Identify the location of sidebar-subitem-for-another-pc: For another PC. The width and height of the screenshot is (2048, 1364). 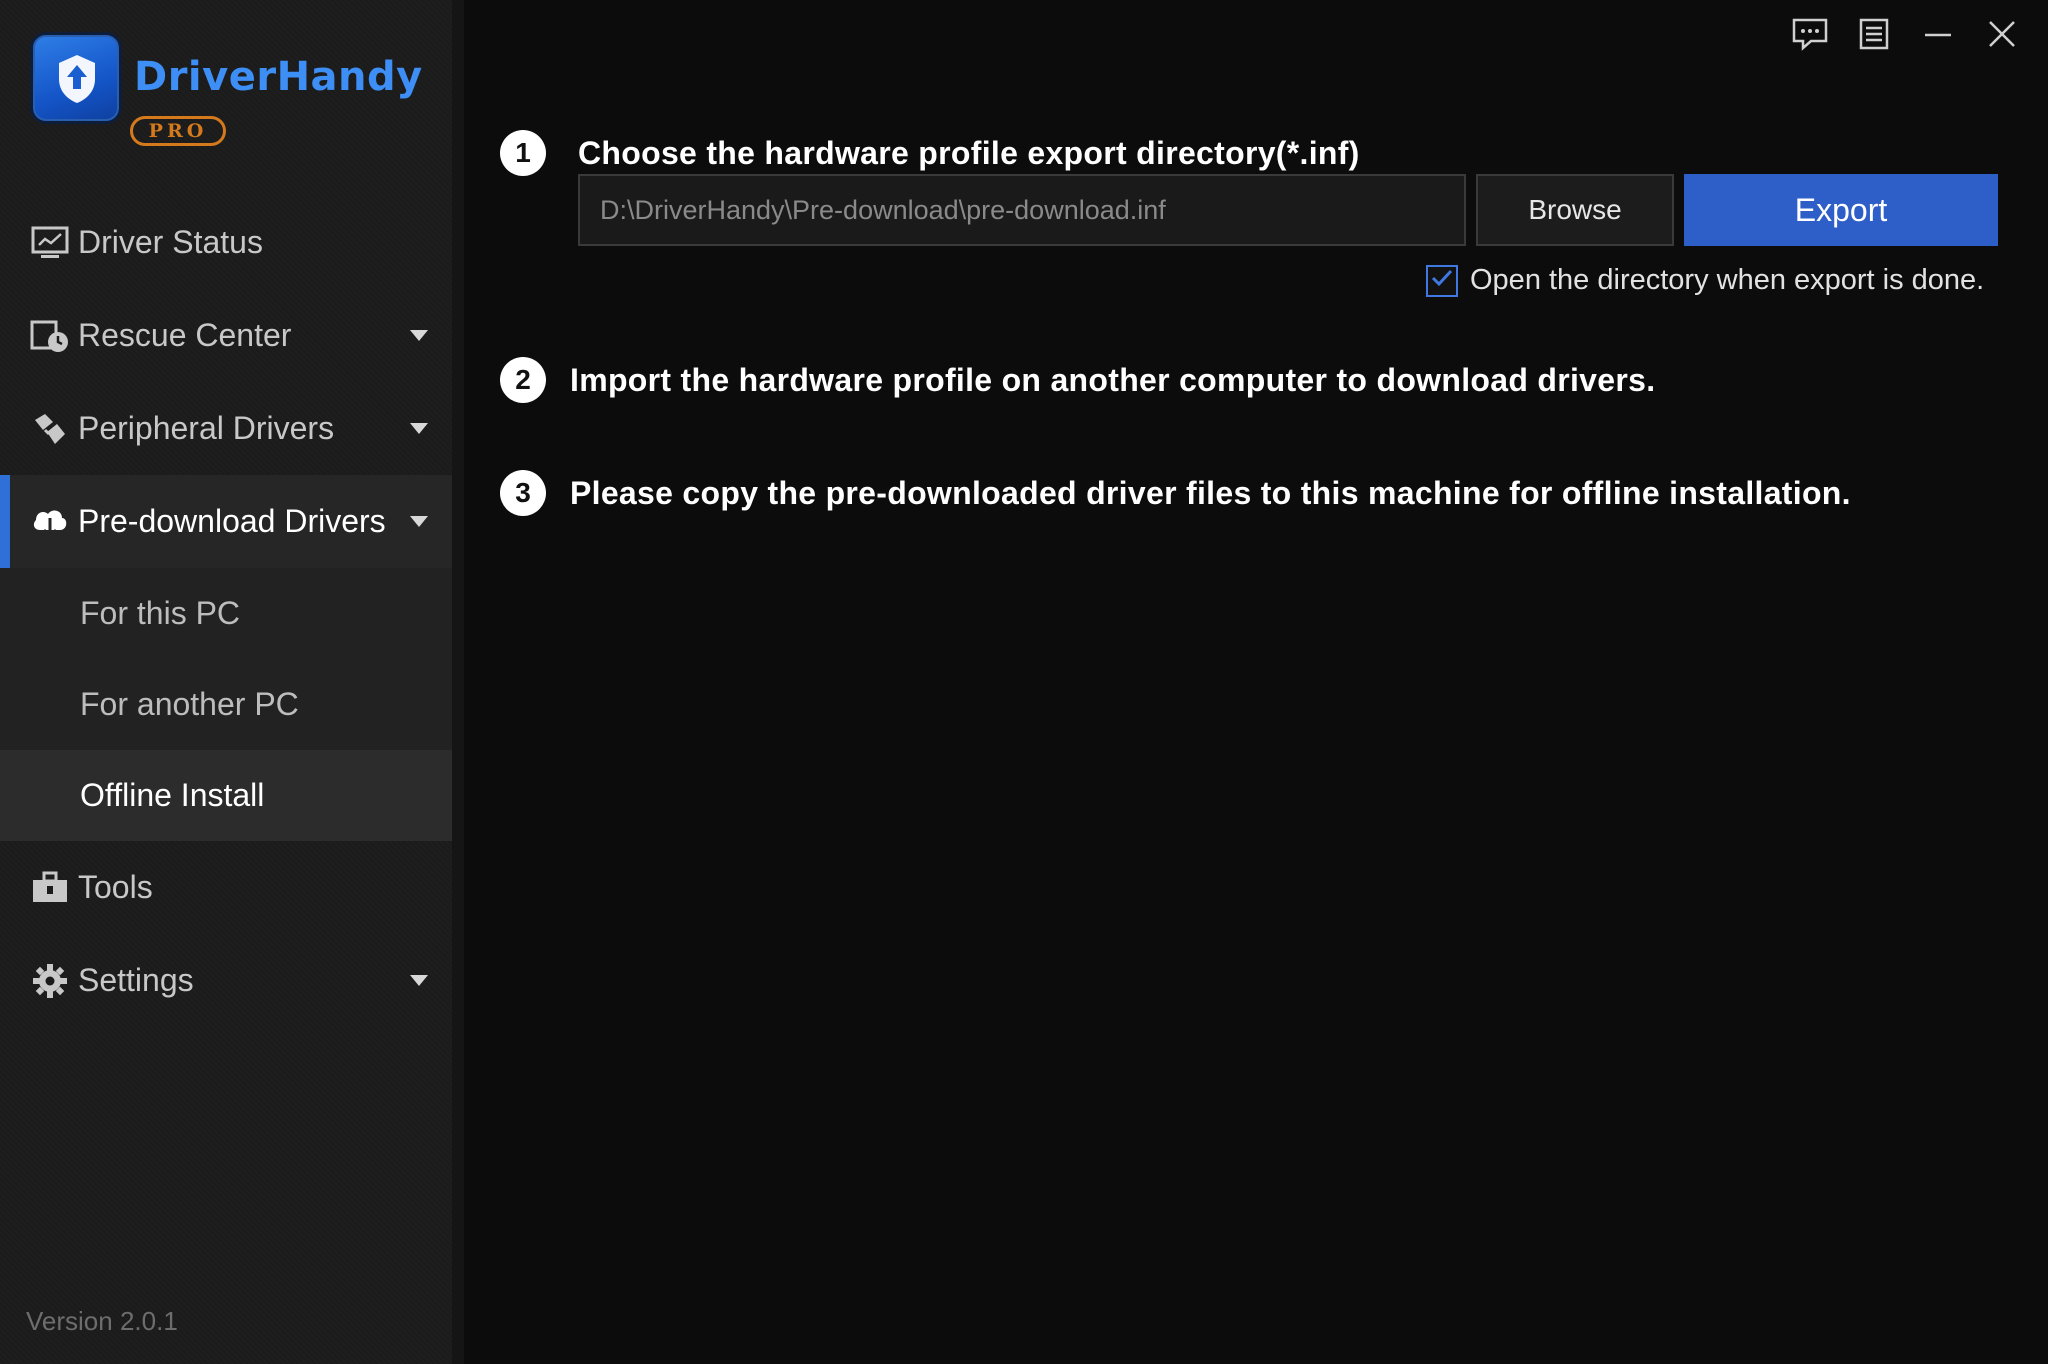
(226, 704).